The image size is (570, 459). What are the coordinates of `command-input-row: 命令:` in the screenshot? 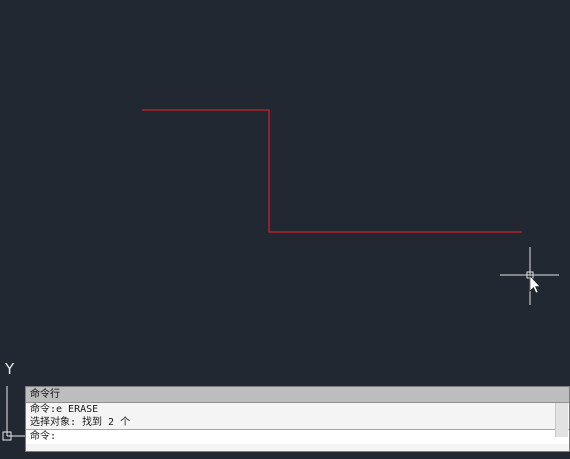 It's located at (297, 436).